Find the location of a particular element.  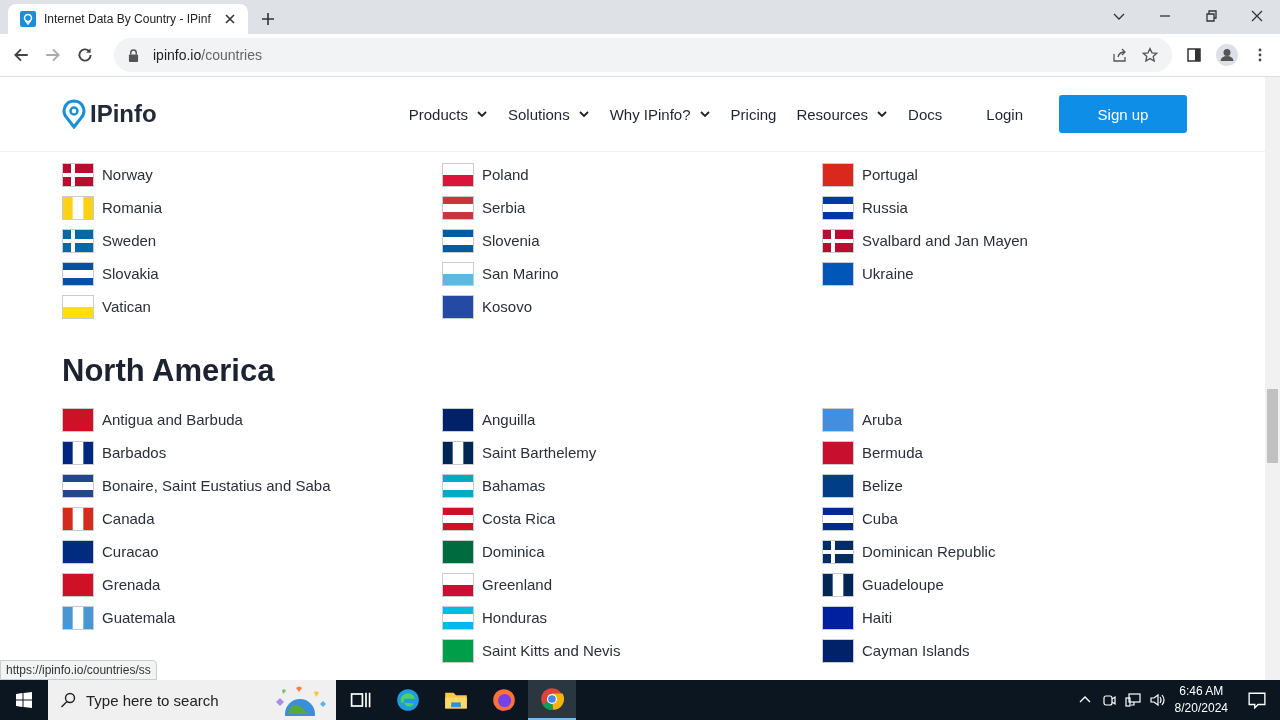

nav-link: Pricing is located at coordinates (753, 114).